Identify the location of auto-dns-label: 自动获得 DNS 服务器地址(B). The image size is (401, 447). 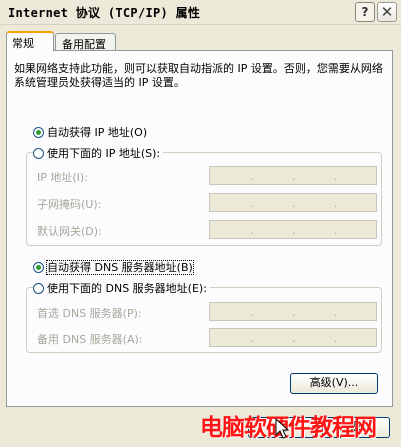
(120, 267).